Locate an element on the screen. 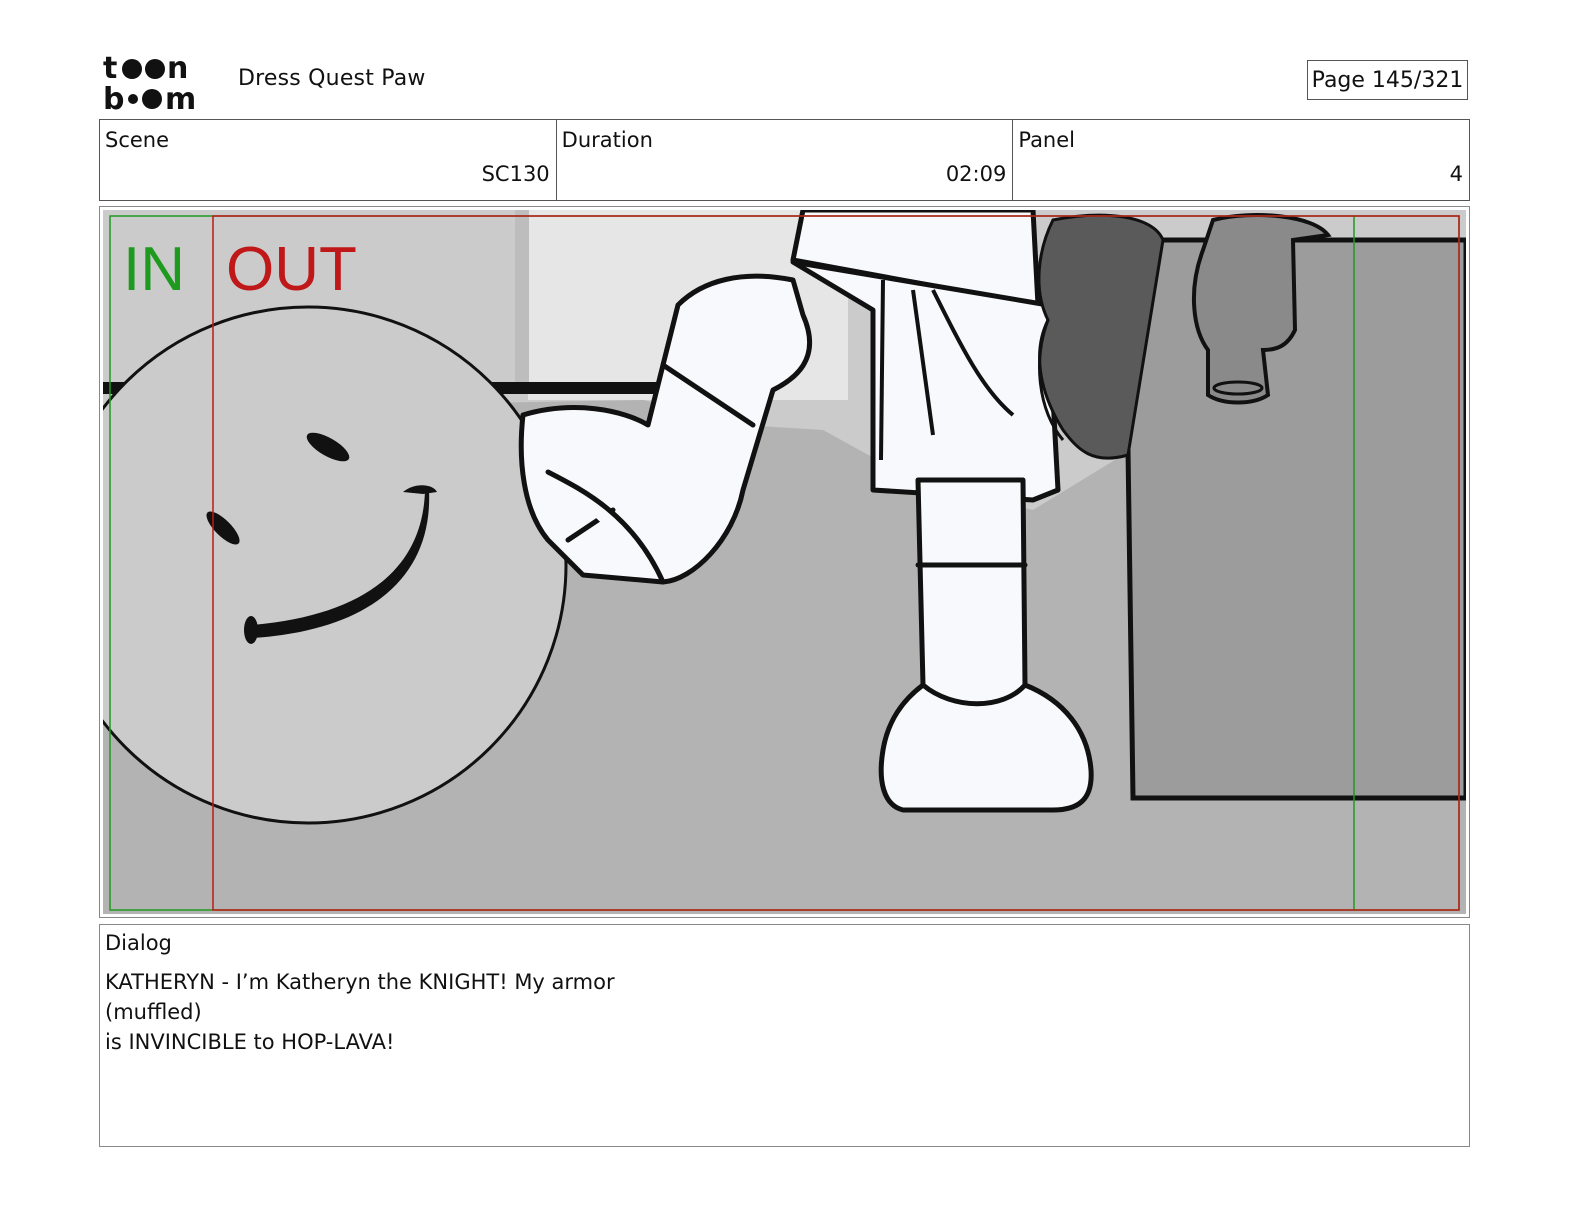  panel-value: 4 is located at coordinates (1456, 174).